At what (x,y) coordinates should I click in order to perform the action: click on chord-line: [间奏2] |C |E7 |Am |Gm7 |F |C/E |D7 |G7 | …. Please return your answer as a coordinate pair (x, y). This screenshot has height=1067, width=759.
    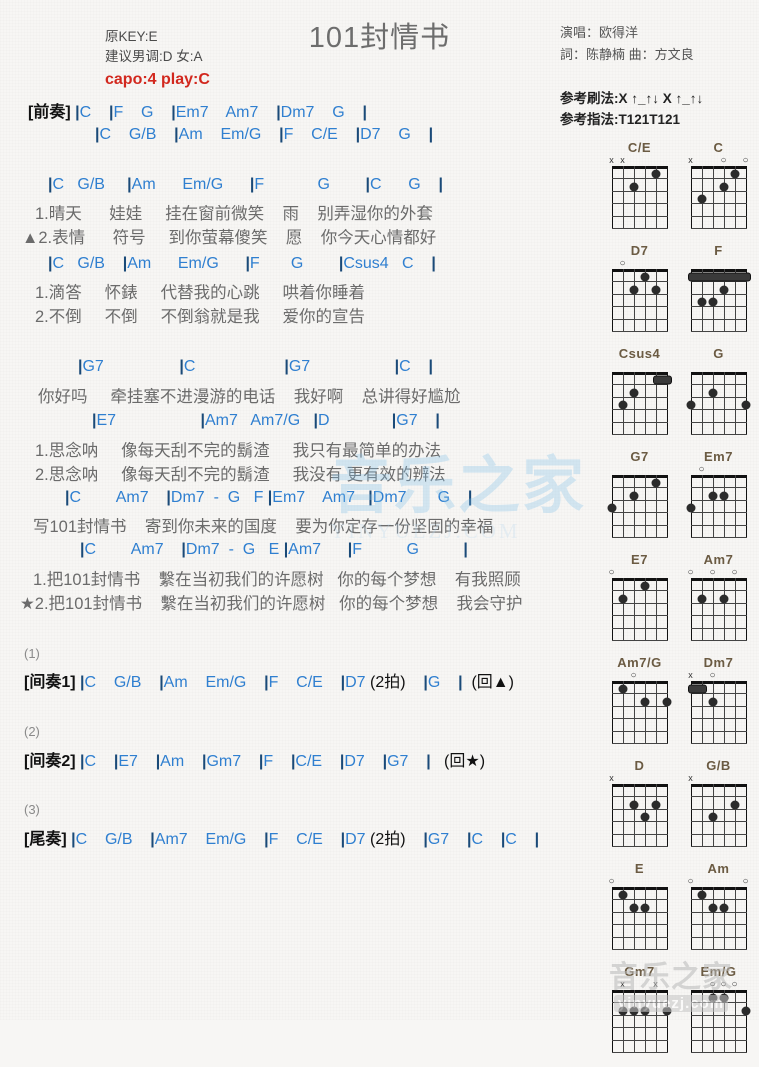
    Looking at the image, I should click on (255, 761).